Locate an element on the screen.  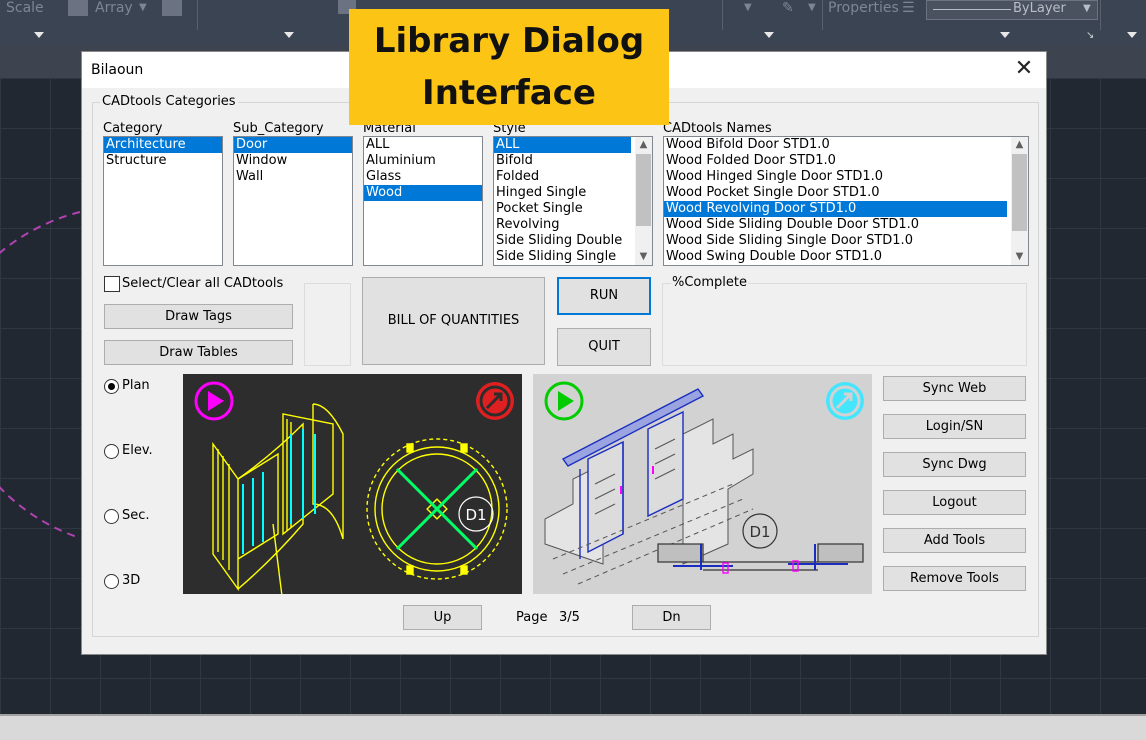
plan-label: Plan is located at coordinates (136, 385).